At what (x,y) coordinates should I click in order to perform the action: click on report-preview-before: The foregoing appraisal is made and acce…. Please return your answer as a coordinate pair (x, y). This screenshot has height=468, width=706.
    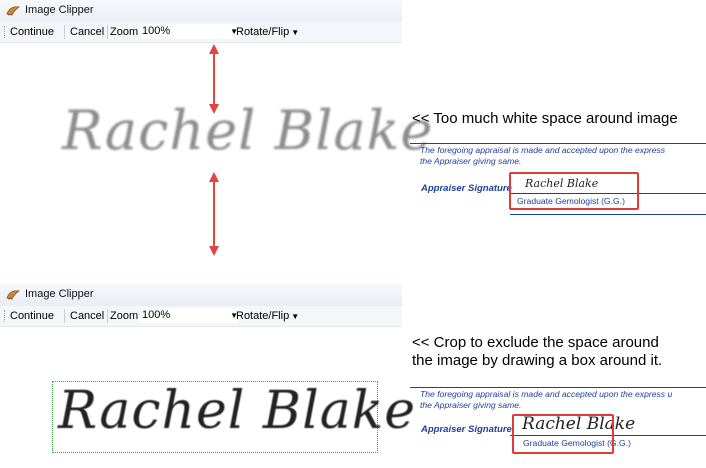
    Looking at the image, I should click on (558, 180).